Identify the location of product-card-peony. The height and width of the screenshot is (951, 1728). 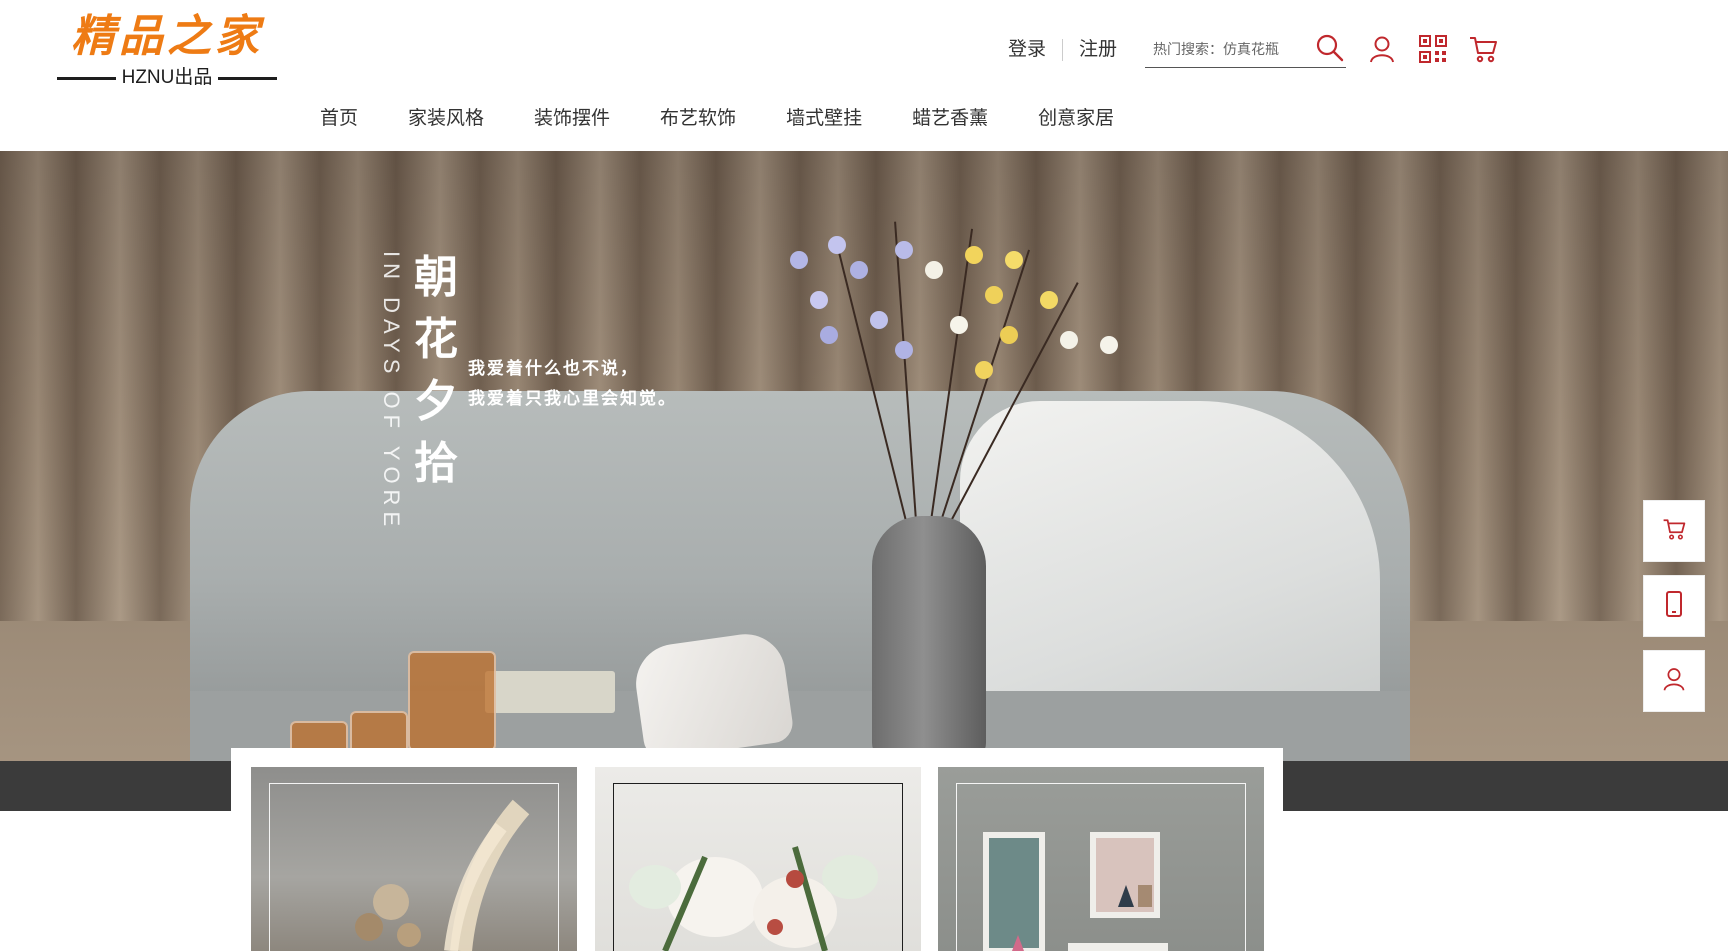
(758, 859).